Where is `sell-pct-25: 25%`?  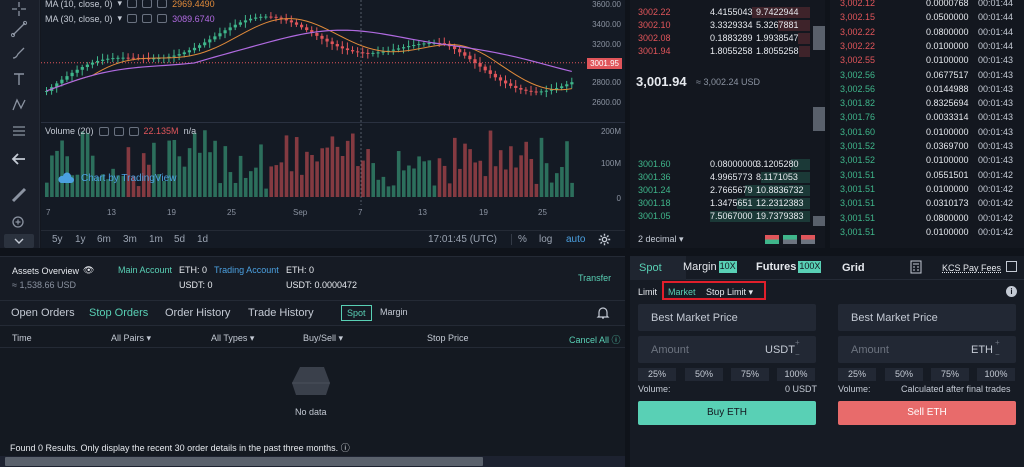 sell-pct-25: 25% is located at coordinates (857, 374).